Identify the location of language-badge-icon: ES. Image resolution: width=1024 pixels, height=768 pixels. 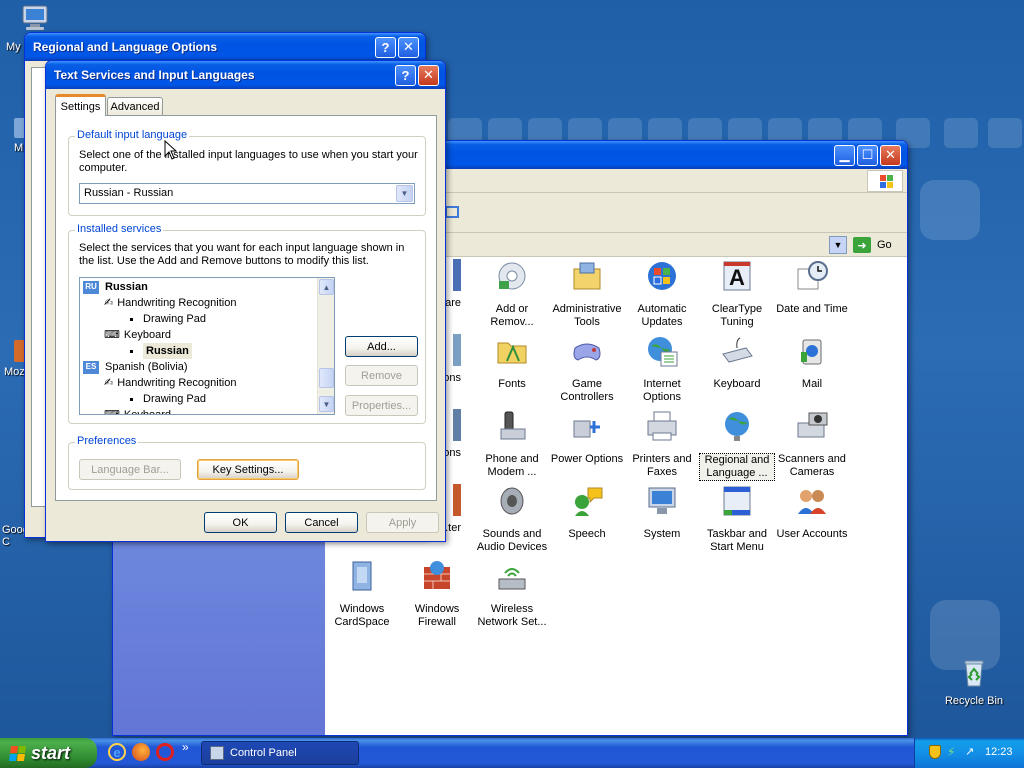
(91, 367).